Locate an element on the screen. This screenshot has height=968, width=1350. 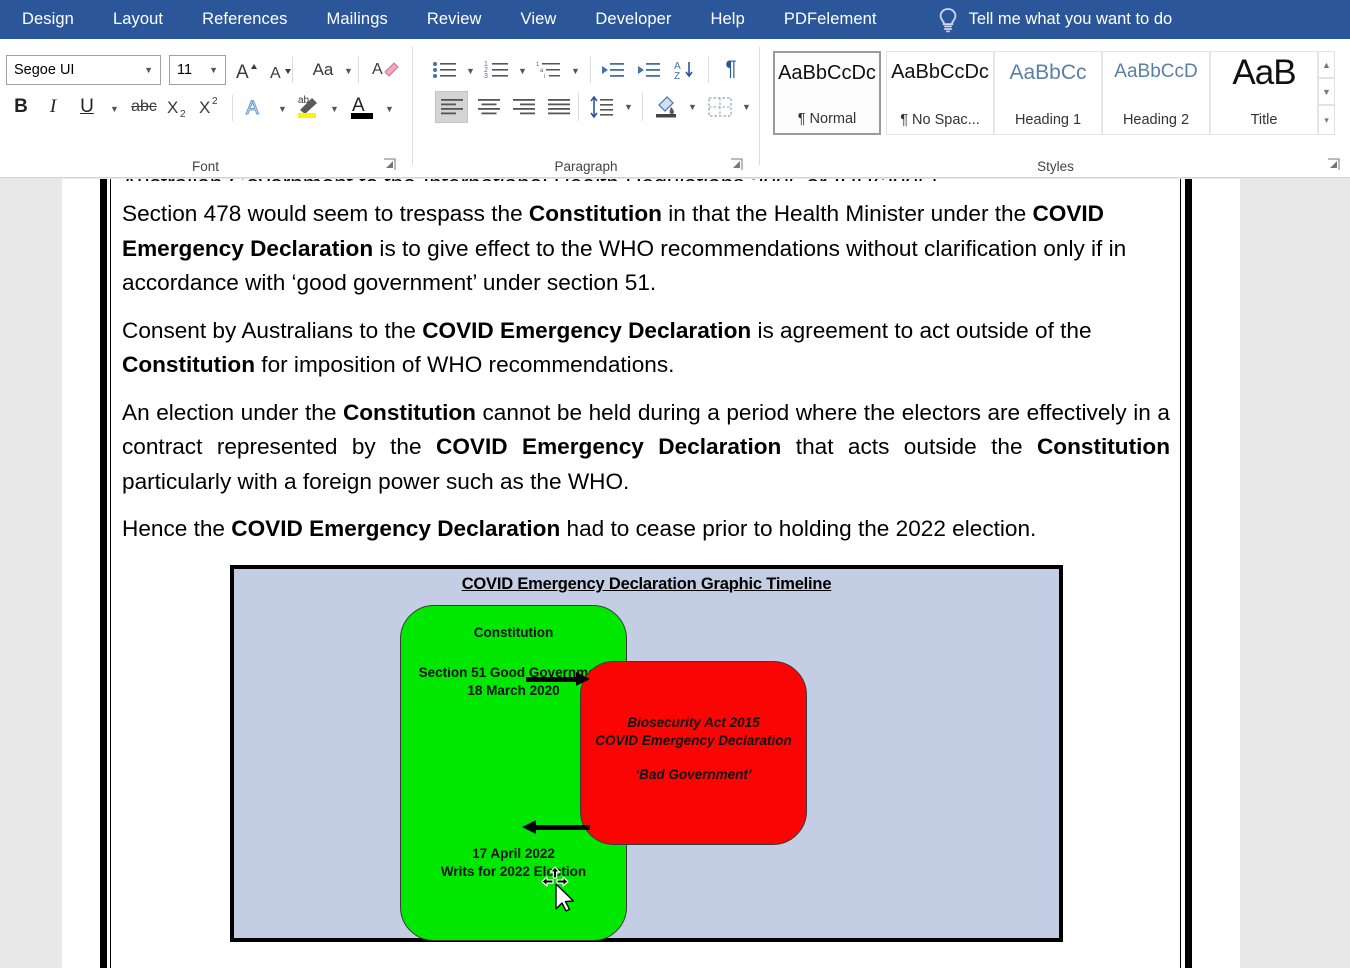
tab-mailings: Mailings is located at coordinates (357, 19).